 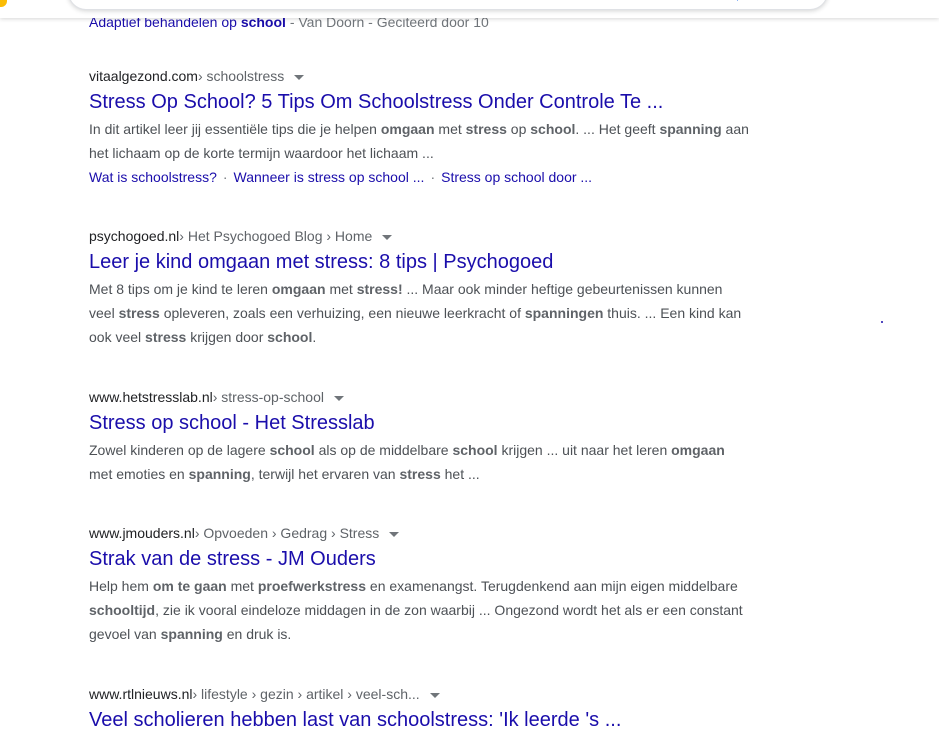 I want to click on search-input, so click(x=448, y=5).